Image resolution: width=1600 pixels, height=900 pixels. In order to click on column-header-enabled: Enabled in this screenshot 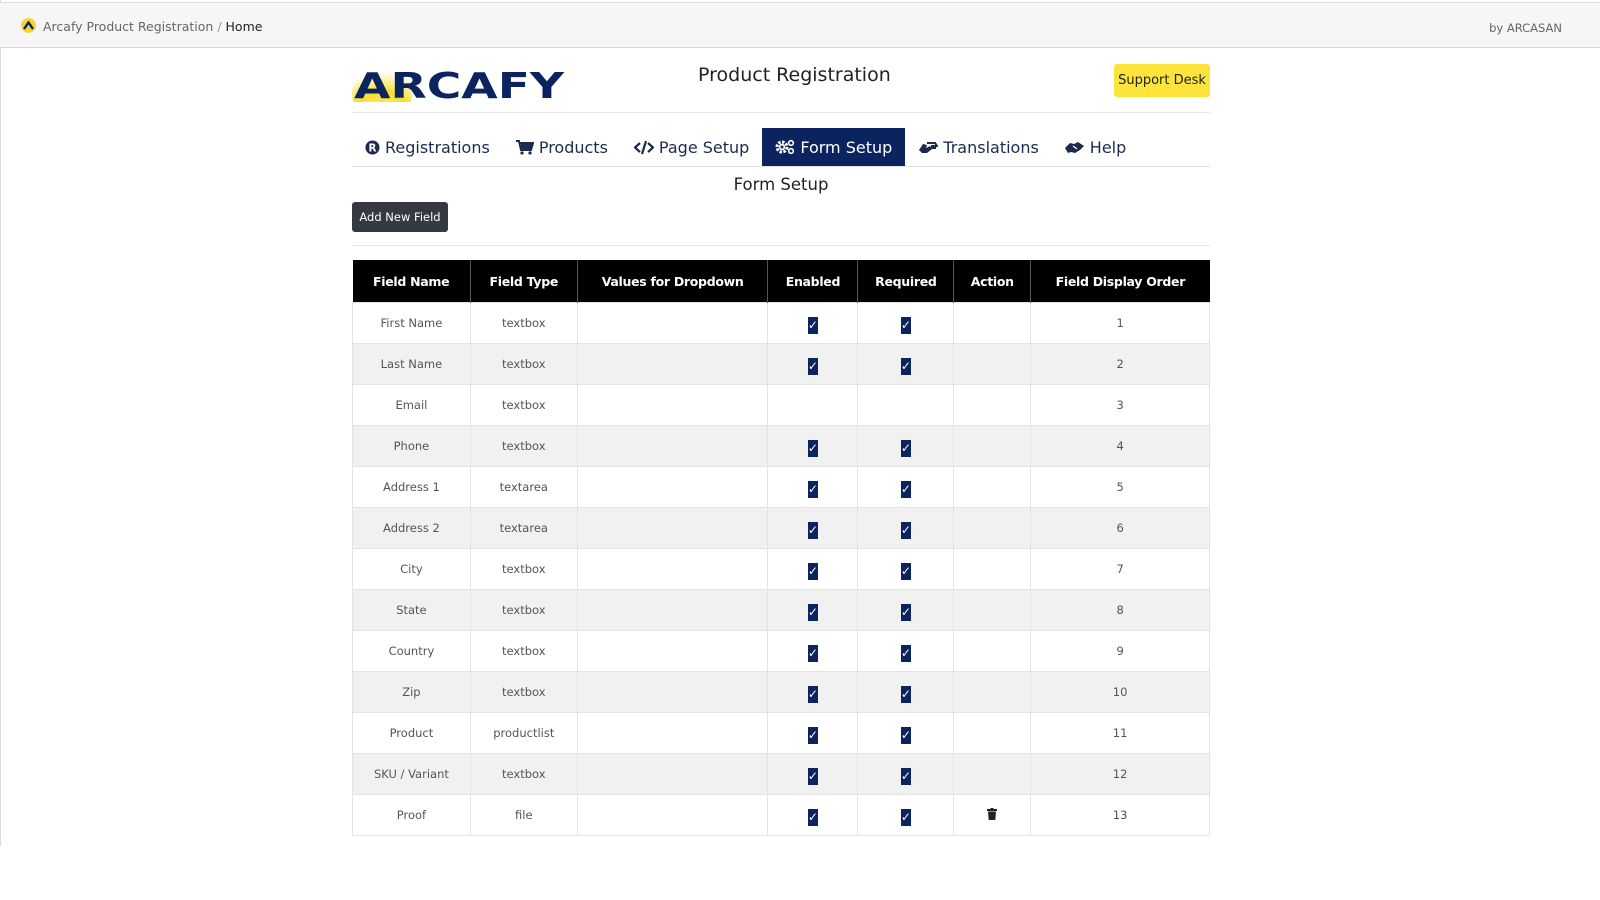, I will do `click(813, 281)`.